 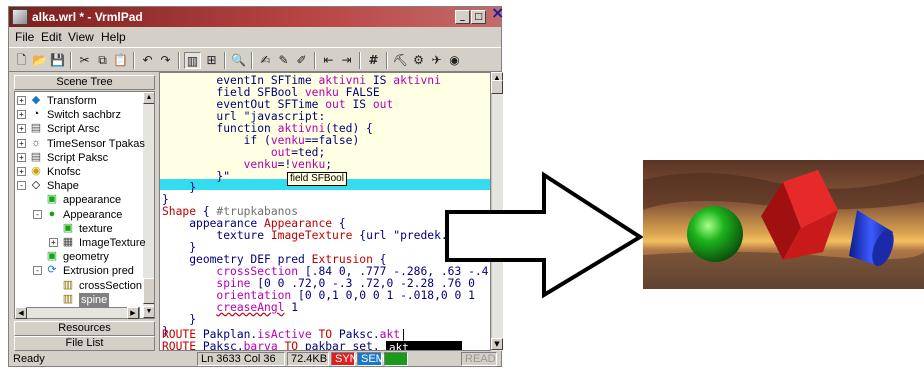 What do you see at coordinates (715, 234) in the screenshot?
I see `green-sphere` at bounding box center [715, 234].